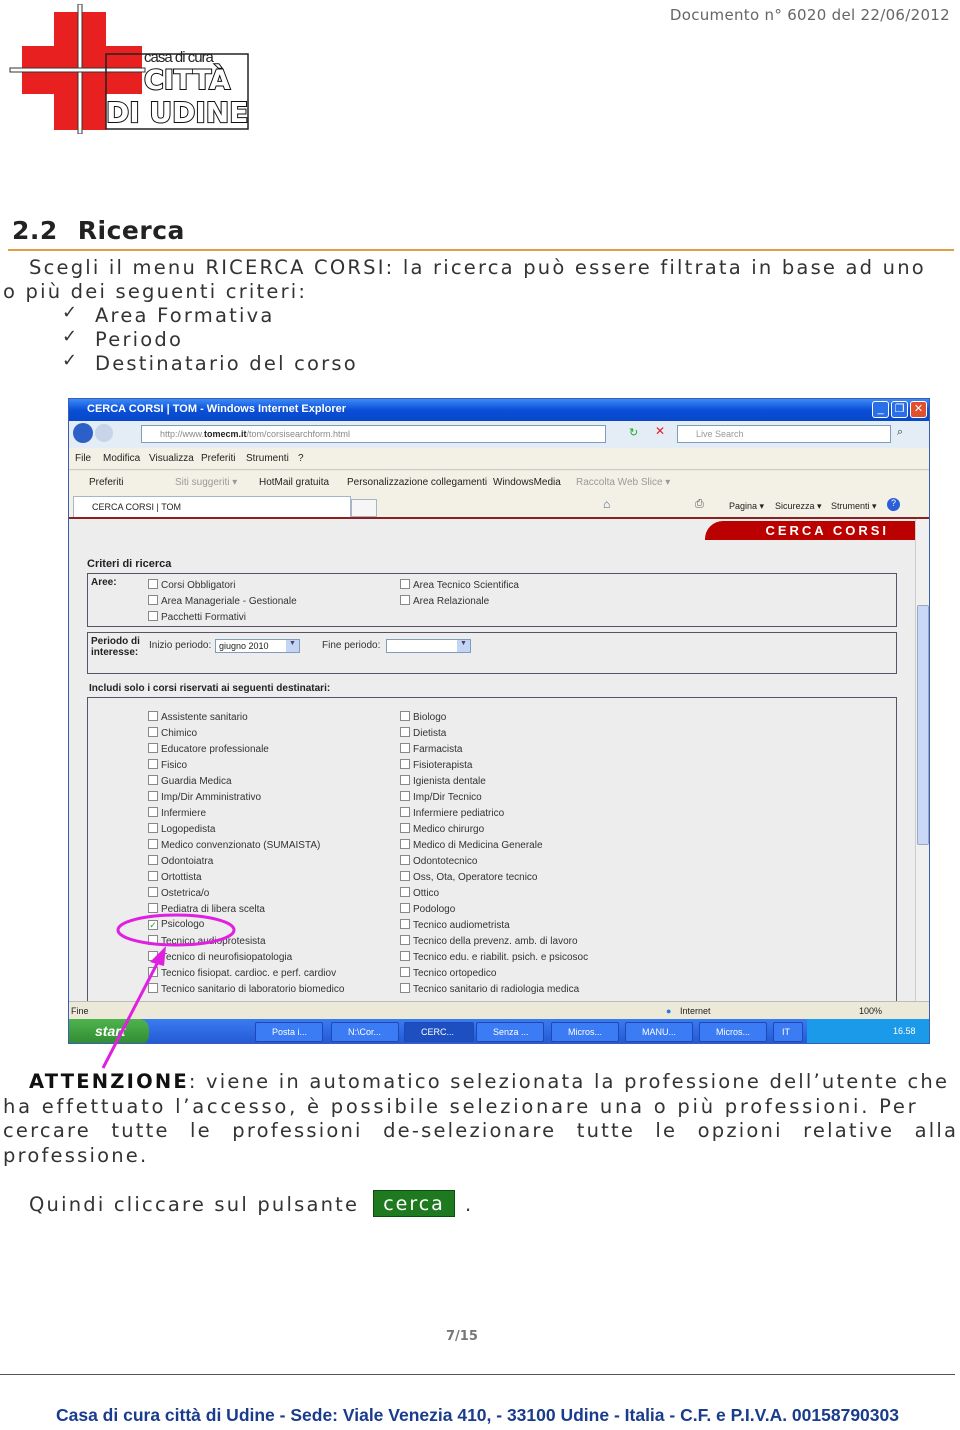  Describe the element at coordinates (191, 585) in the screenshot. I see `checkbox-corsi-obbligatori: Corsi Obbligatori` at that location.